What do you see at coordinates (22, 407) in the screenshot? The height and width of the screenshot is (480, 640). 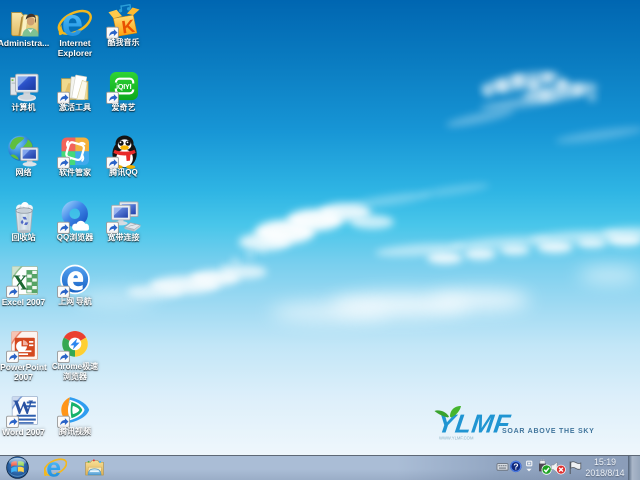 I see `svg-text: W` at bounding box center [22, 407].